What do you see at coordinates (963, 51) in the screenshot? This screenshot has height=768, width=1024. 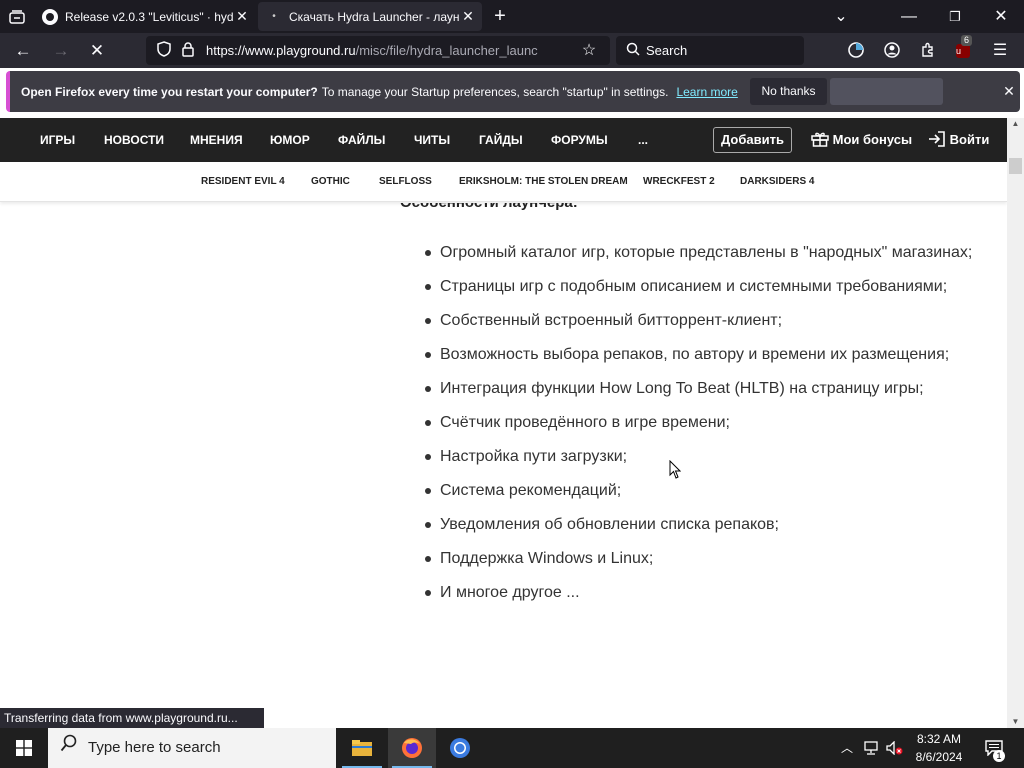 I see `ublock-origin-icon: u` at bounding box center [963, 51].